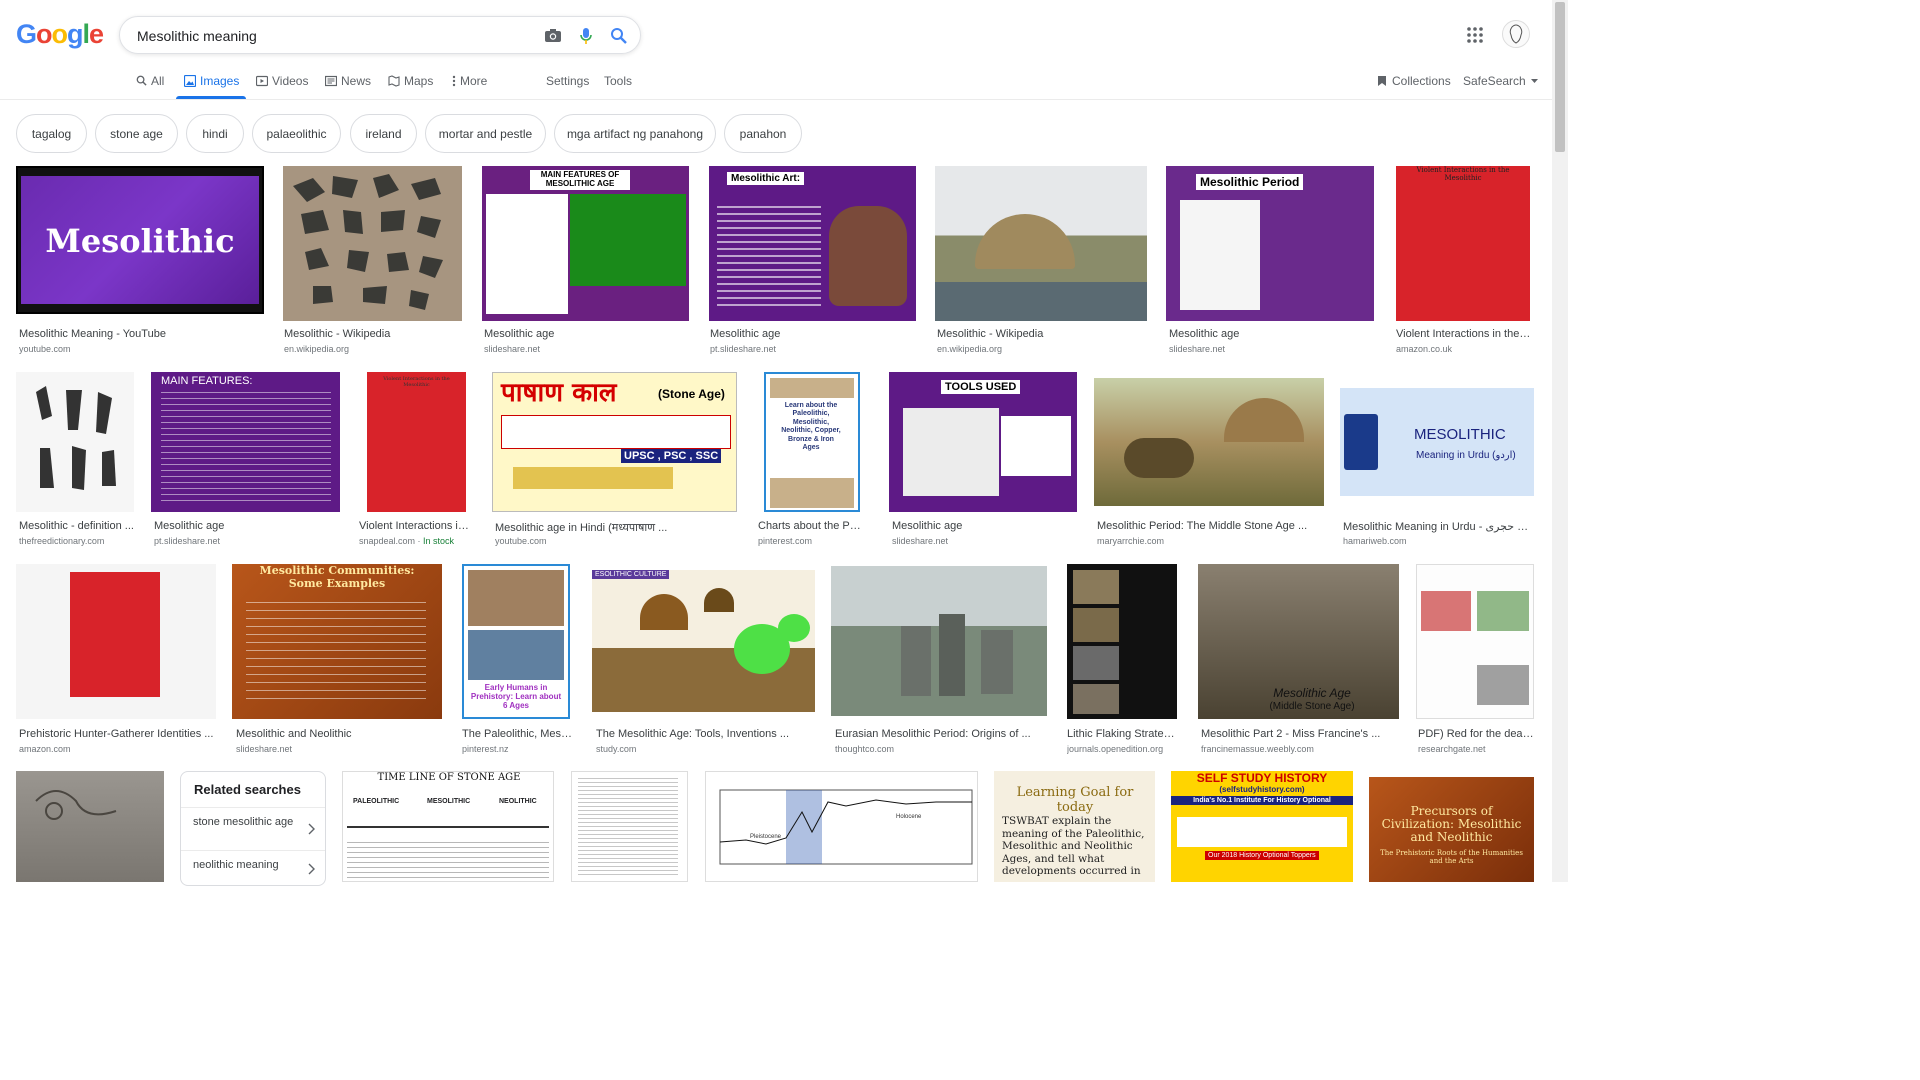 This screenshot has width=1920, height=1080. Describe the element at coordinates (1424, 349) in the screenshot. I see `result-source: amazon.co.uk` at that location.